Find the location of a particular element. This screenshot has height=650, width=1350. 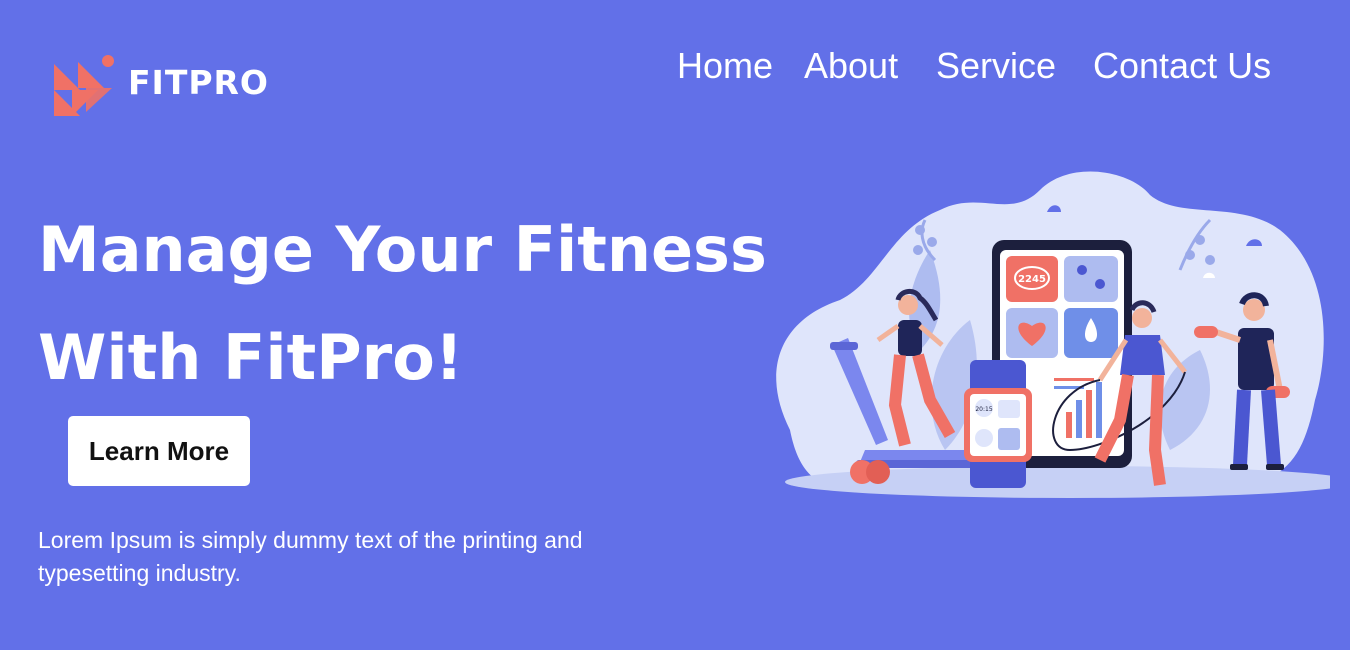

nav-item-service: Service is located at coordinates (996, 66).